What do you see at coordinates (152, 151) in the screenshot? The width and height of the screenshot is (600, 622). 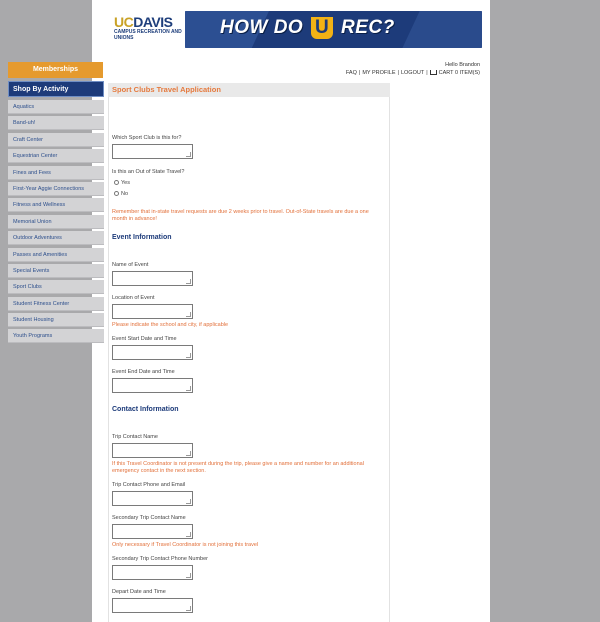 I see `sport-club-field` at bounding box center [152, 151].